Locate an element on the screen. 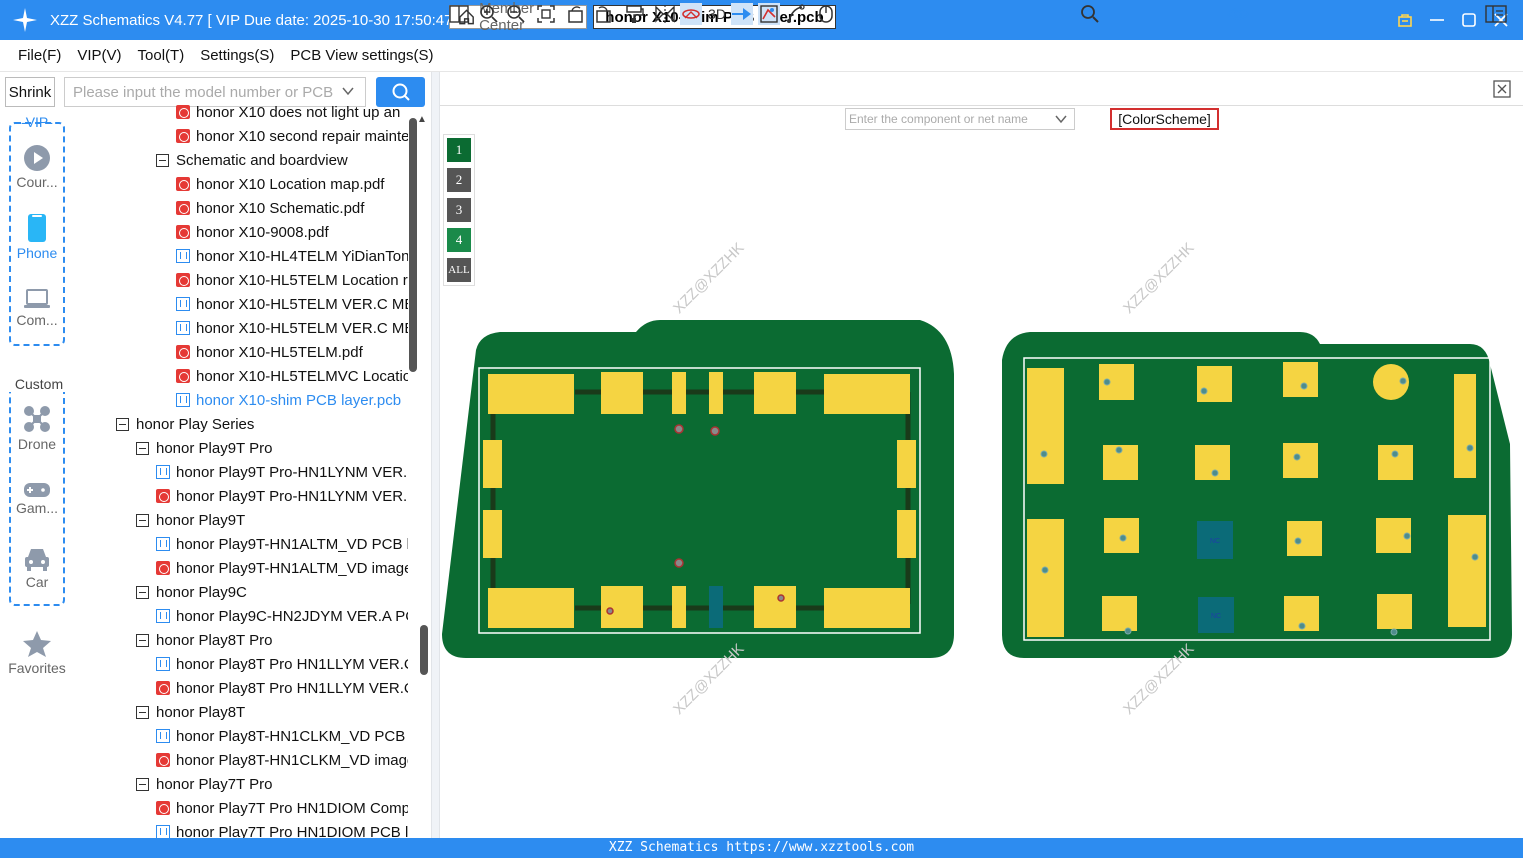 This screenshot has width=1523, height=858. eye-icon is located at coordinates (1238, 14).